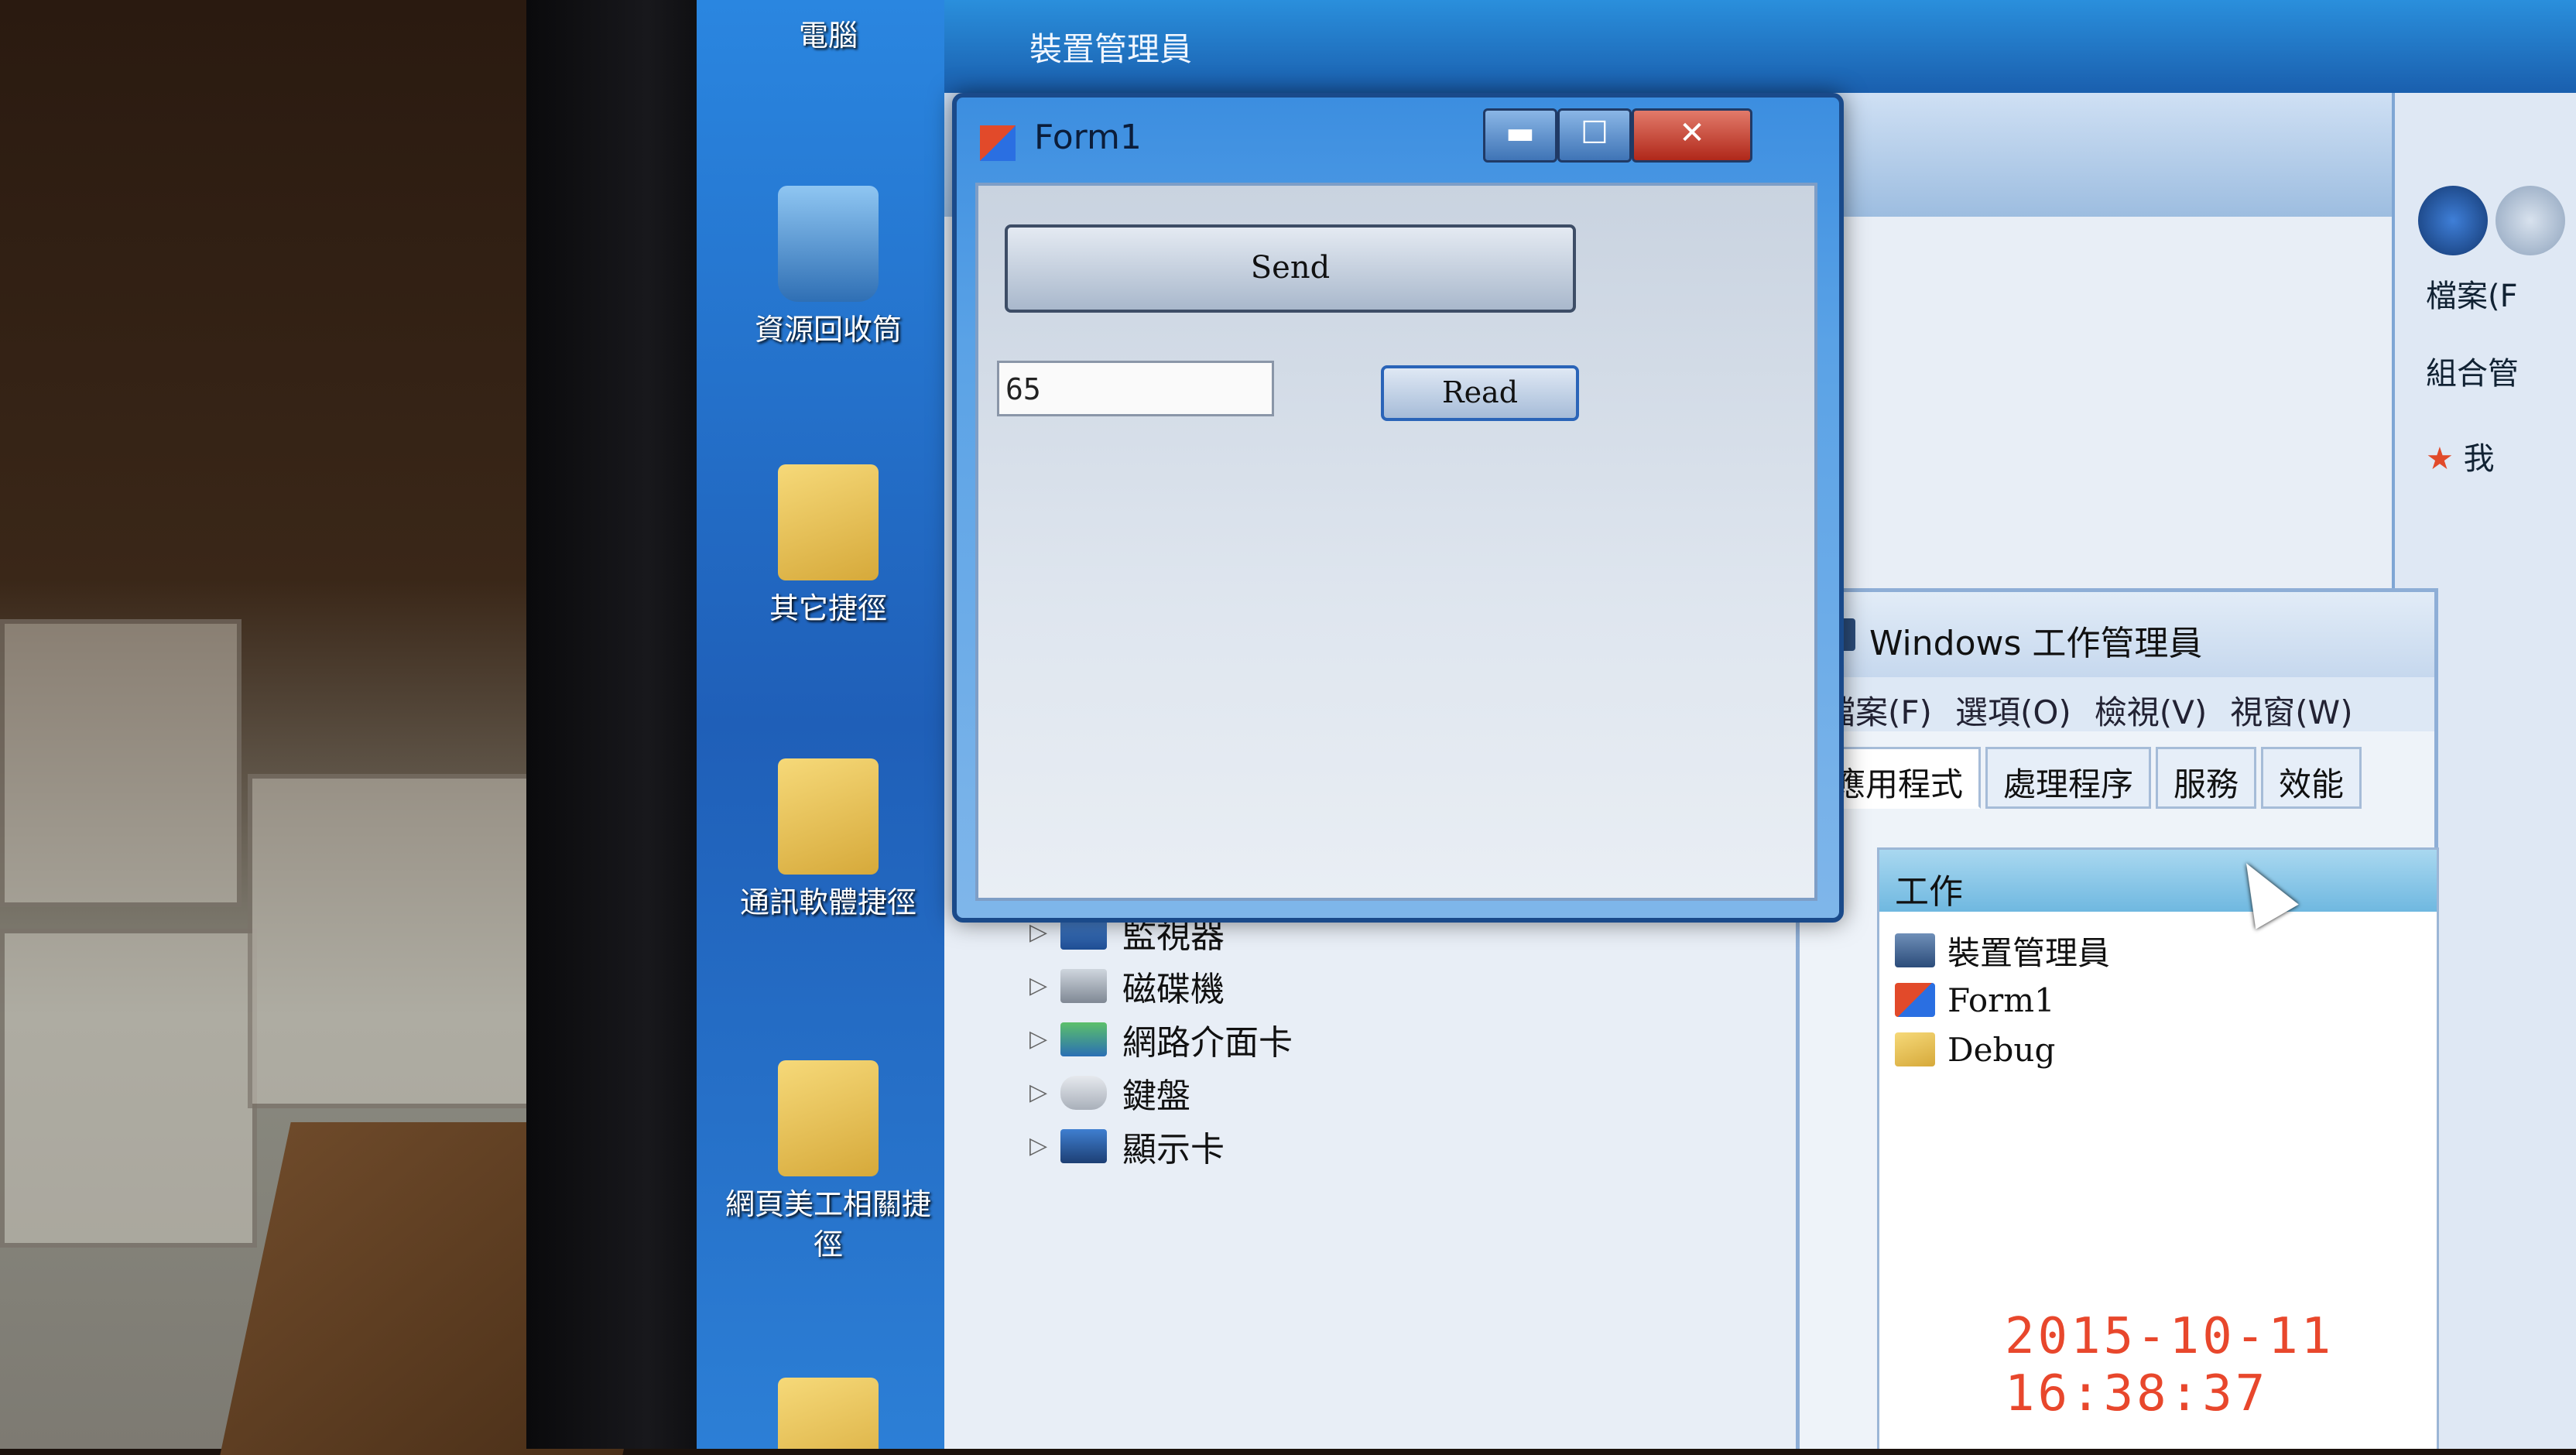 The image size is (2576, 1455). What do you see at coordinates (2453, 221) in the screenshot?
I see `back-button` at bounding box center [2453, 221].